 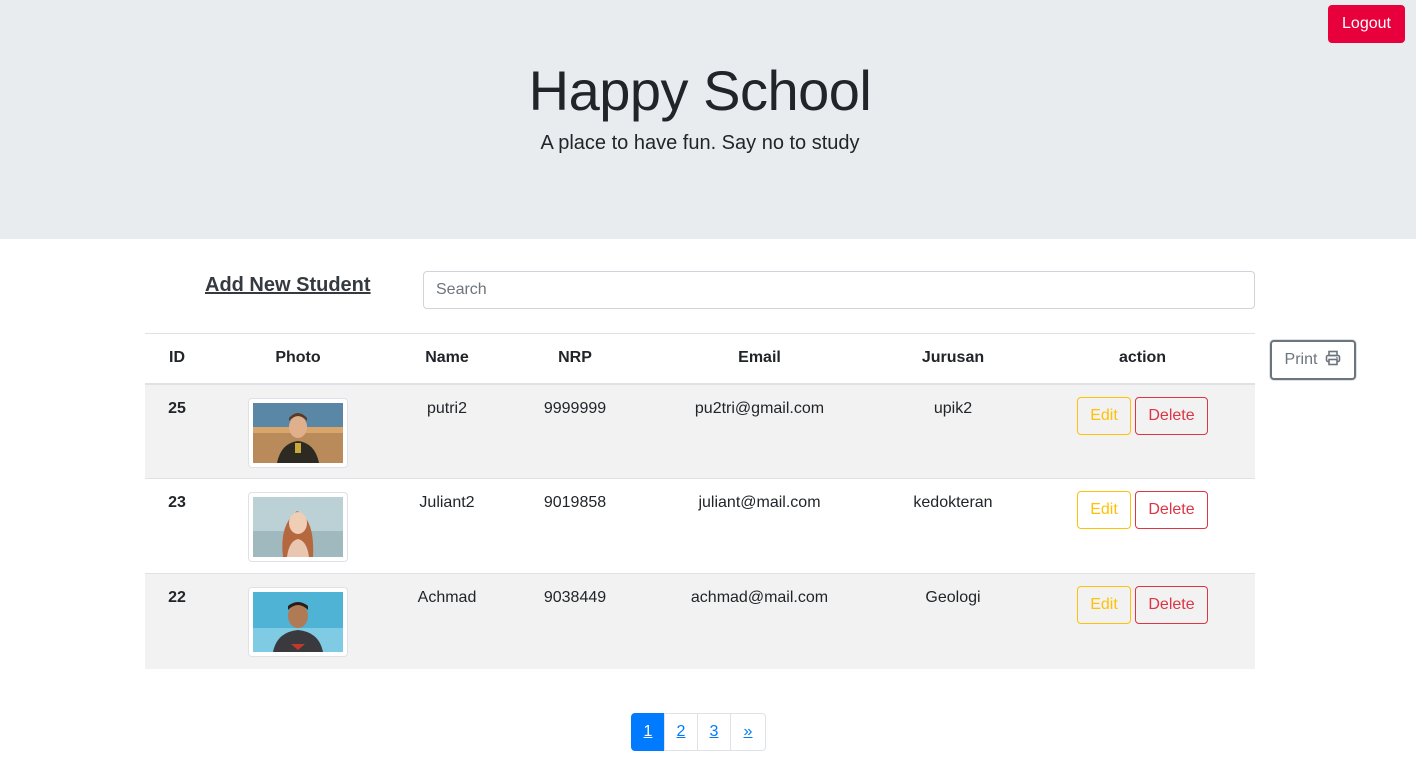 I want to click on header-id: ID, so click(x=177, y=359).